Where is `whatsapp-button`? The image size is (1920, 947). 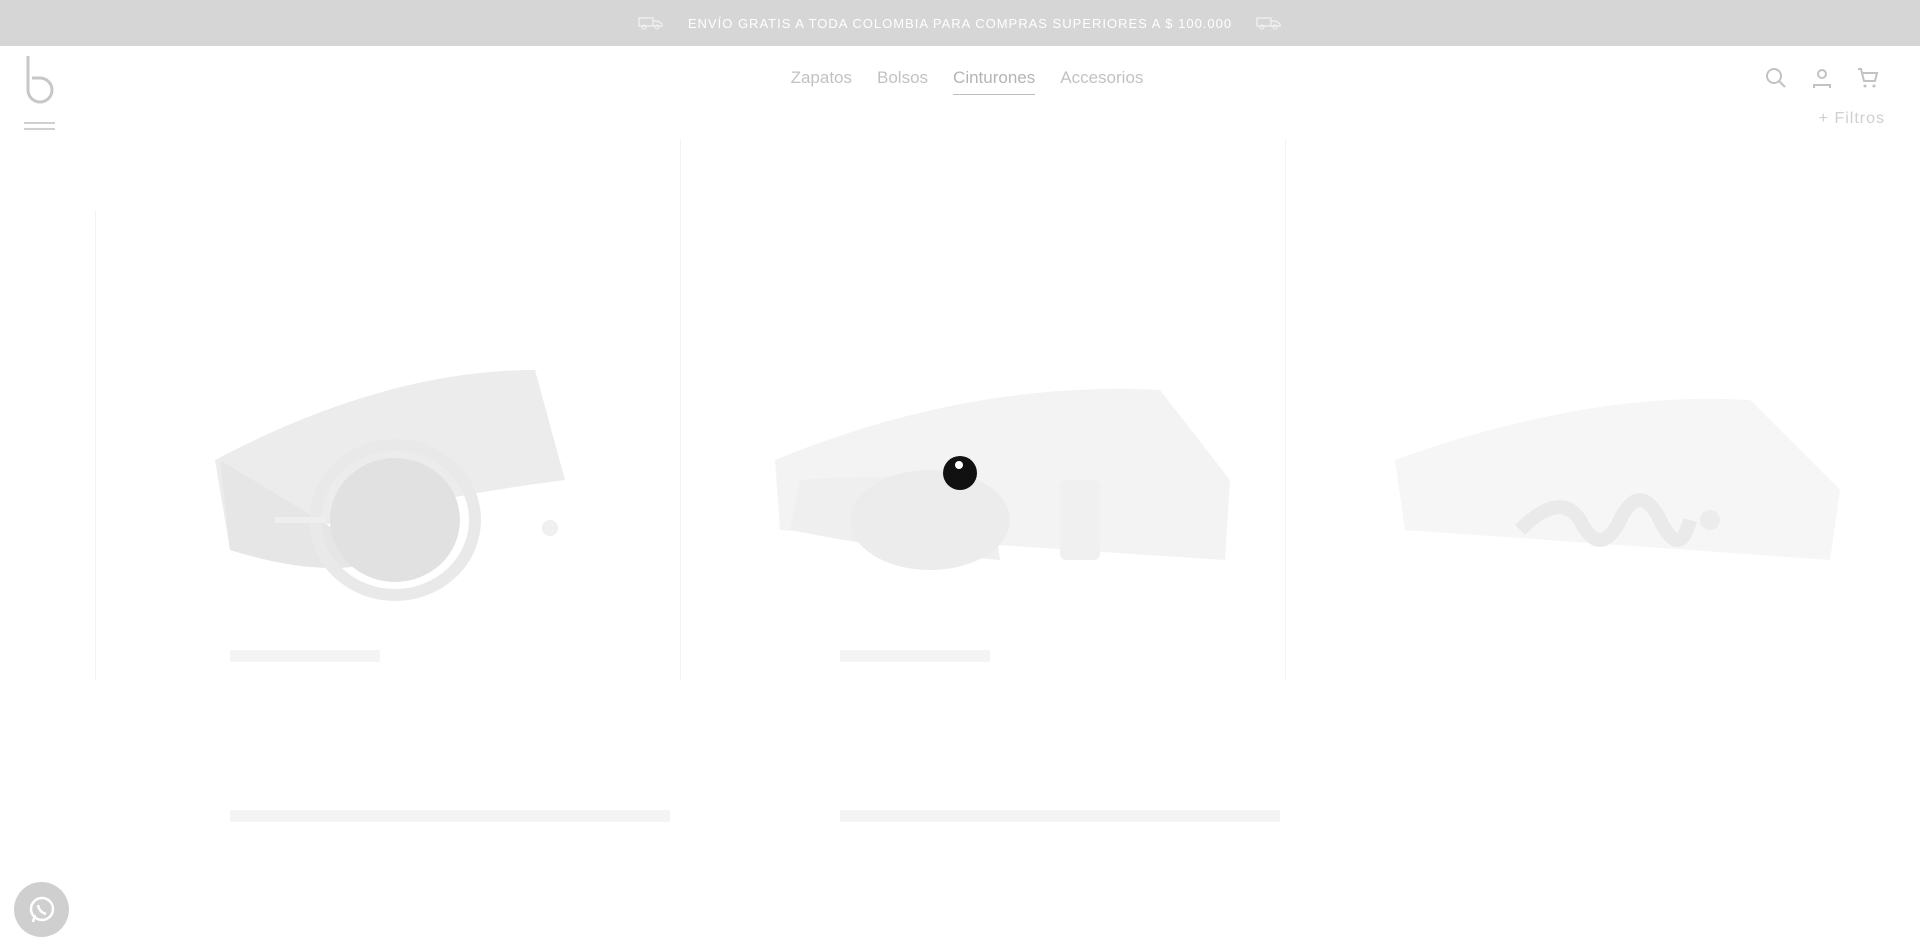
whatsapp-button is located at coordinates (41, 909).